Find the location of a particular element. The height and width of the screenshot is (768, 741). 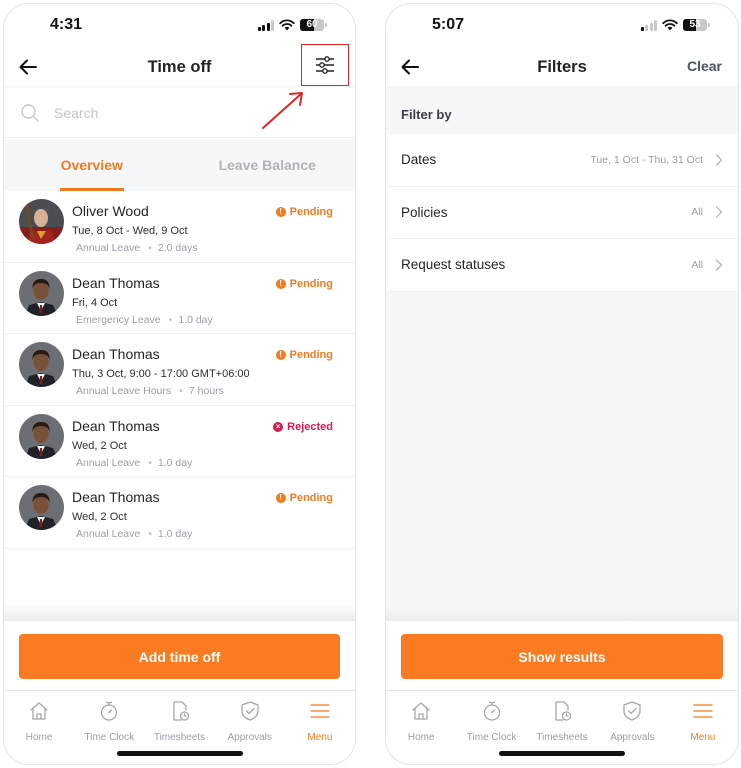

leave-amount: 1.0 day is located at coordinates (175, 462).